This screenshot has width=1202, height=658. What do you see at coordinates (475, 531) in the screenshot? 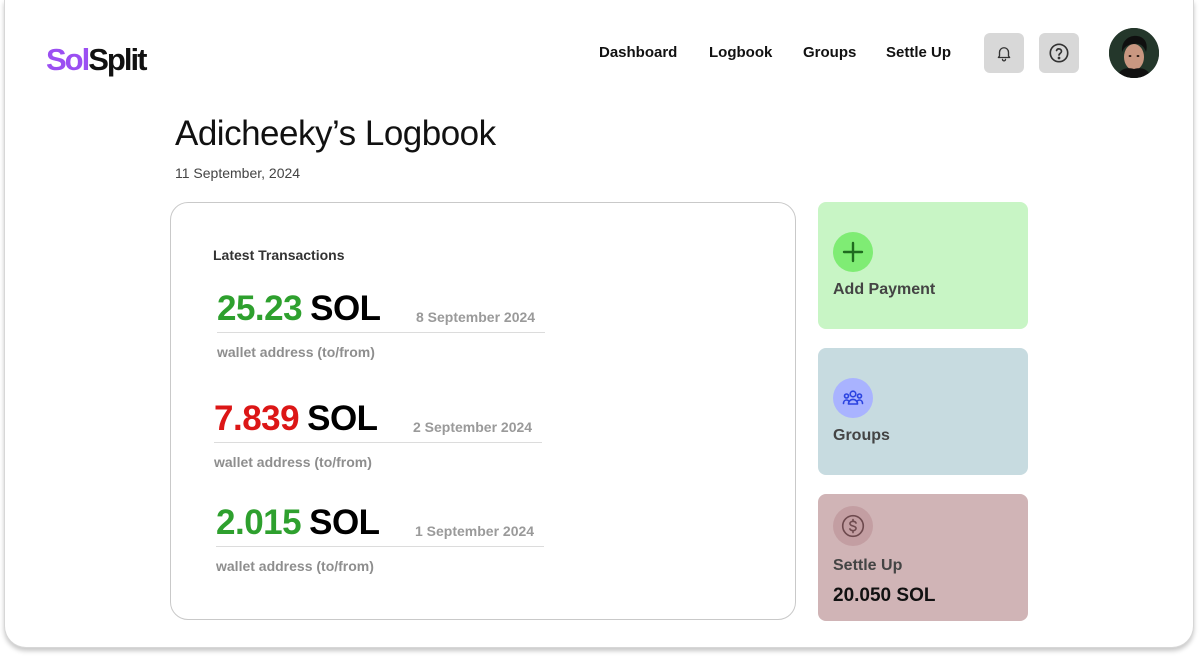
I see `transaction-date: 1 September 2024` at bounding box center [475, 531].